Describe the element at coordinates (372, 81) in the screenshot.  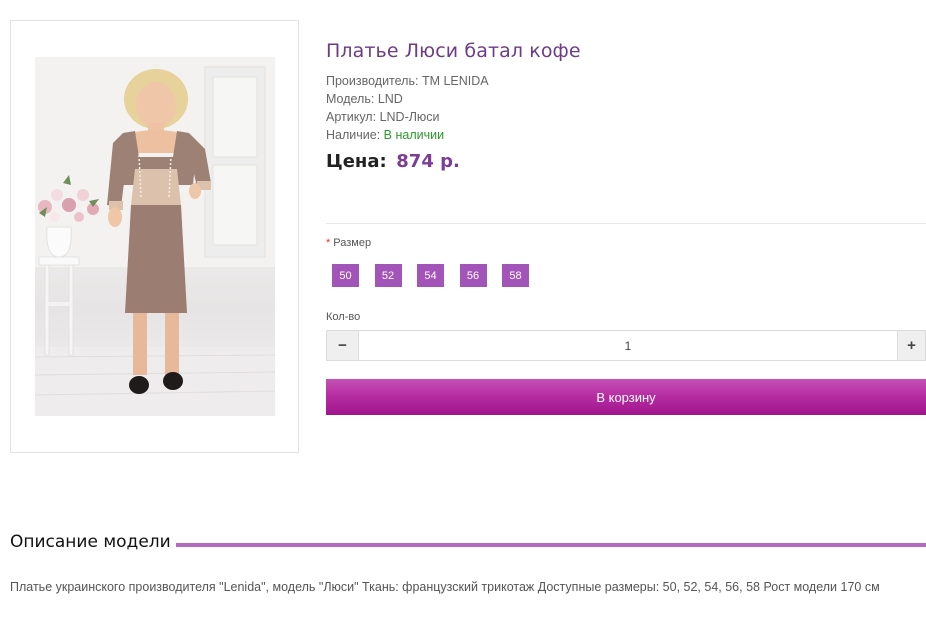
I see `manufacturer-label: Производитель:` at that location.